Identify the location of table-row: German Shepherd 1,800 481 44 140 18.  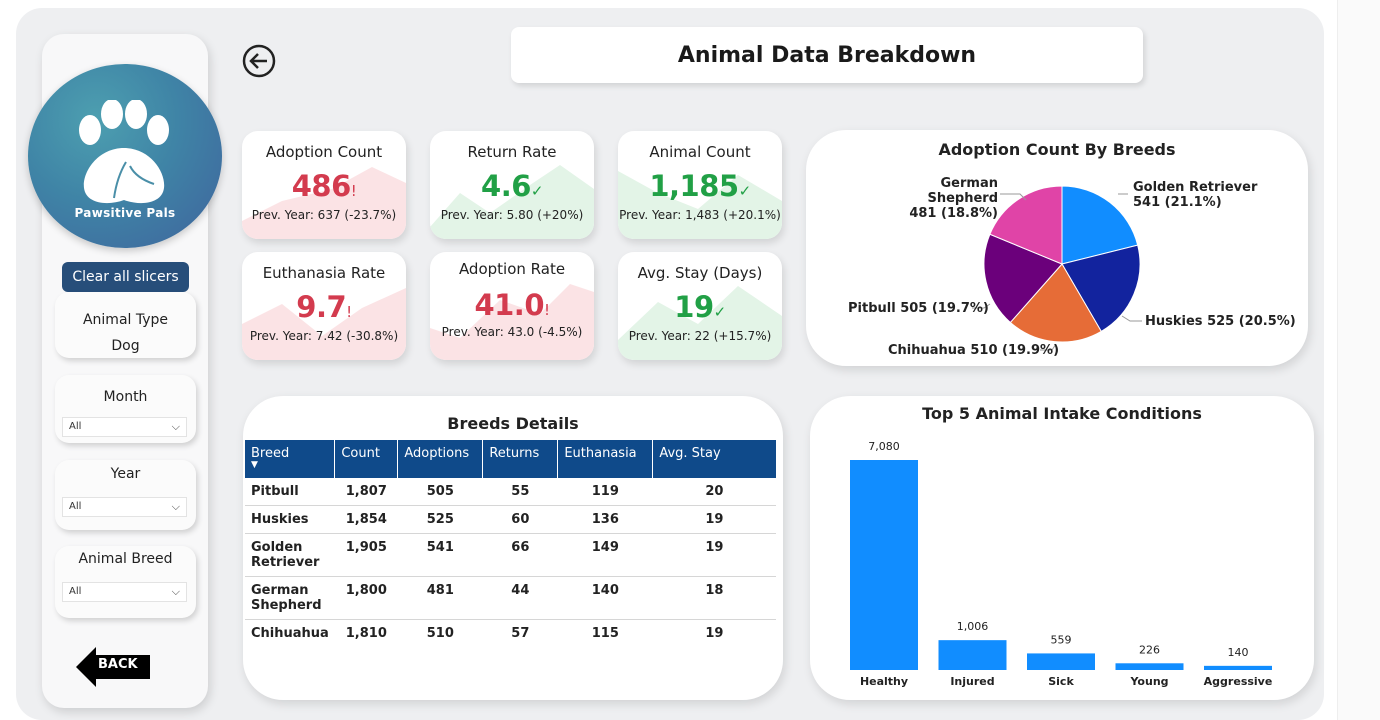
(510, 598).